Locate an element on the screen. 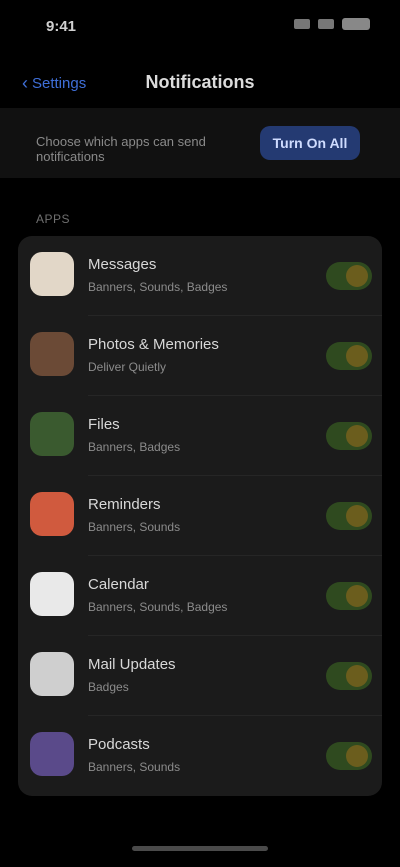 The image size is (400, 867). wifi-icon is located at coordinates (326, 24).